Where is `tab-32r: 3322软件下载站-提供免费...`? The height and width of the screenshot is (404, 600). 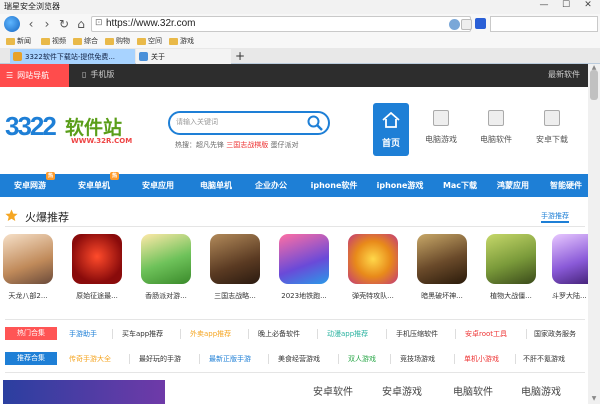 tab-32r: 3322软件下载站-提供免费... is located at coordinates (72, 56).